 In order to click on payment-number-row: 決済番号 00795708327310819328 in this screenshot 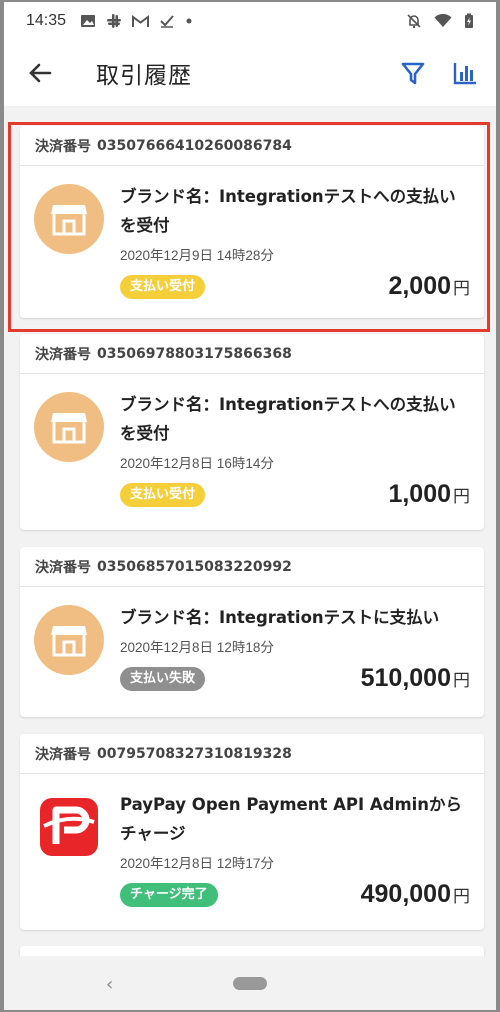, I will do `click(252, 754)`.